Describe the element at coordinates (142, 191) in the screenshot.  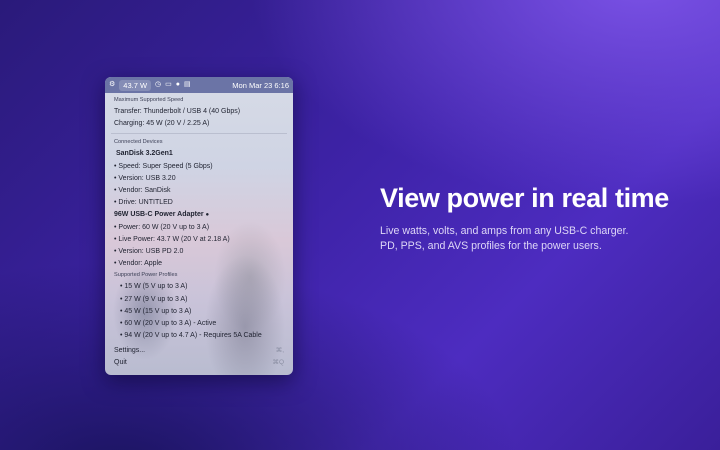
I see `device-detail: • Vendor: SanDisk` at that location.